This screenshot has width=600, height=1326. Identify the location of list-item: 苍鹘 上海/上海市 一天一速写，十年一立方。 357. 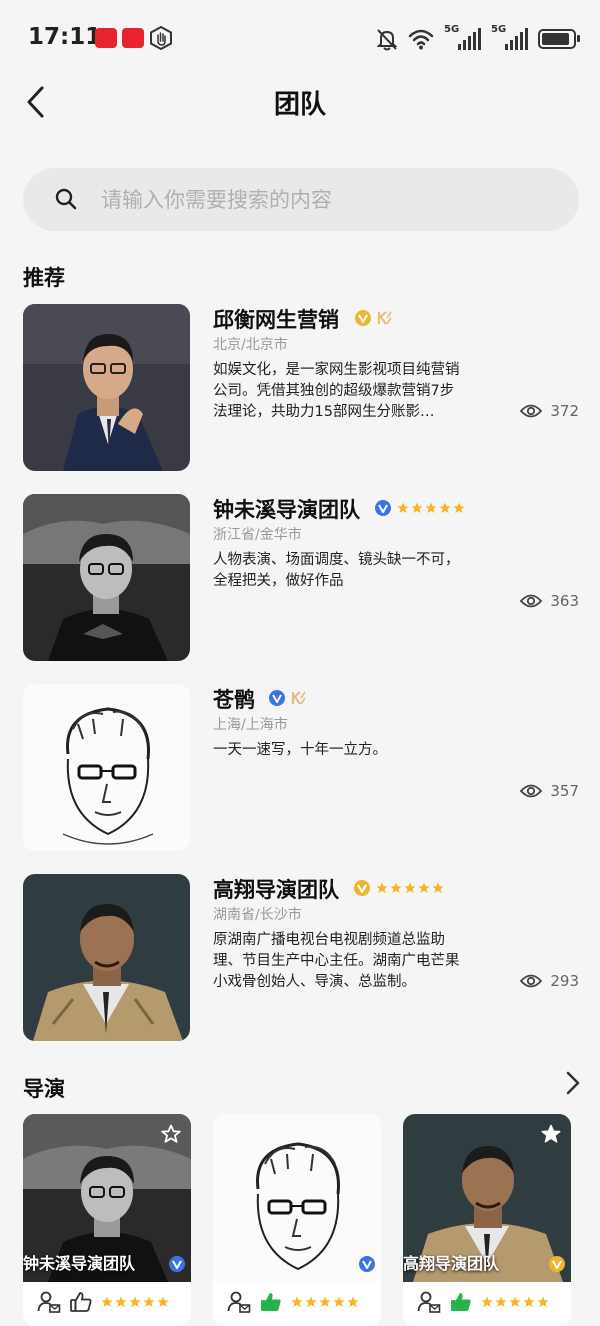
(303, 768).